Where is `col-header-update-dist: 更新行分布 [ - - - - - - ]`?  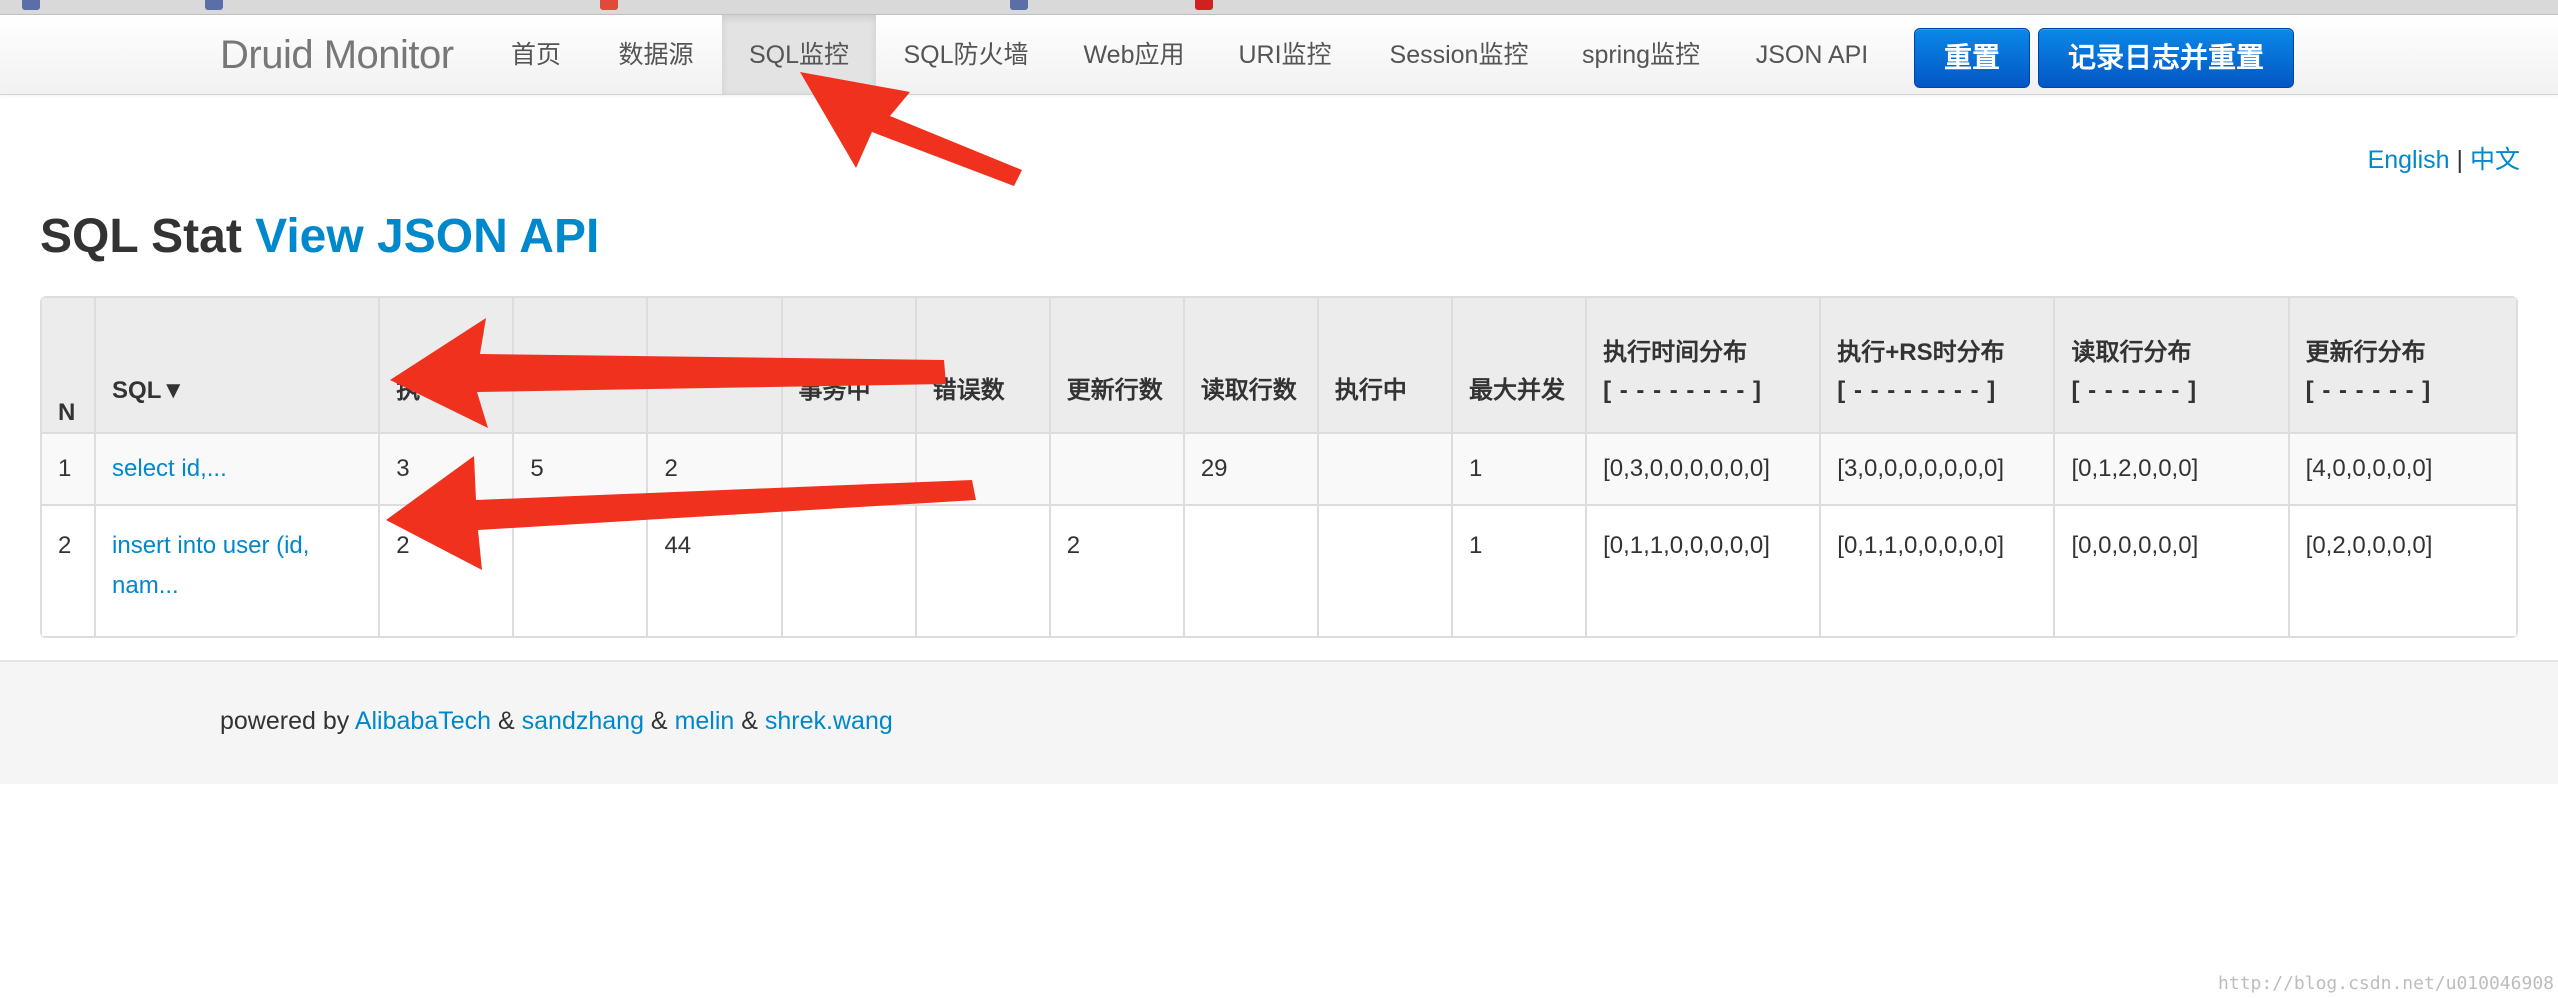 col-header-update-dist: 更新行分布 [ - - - - - - ] is located at coordinates (2401, 365).